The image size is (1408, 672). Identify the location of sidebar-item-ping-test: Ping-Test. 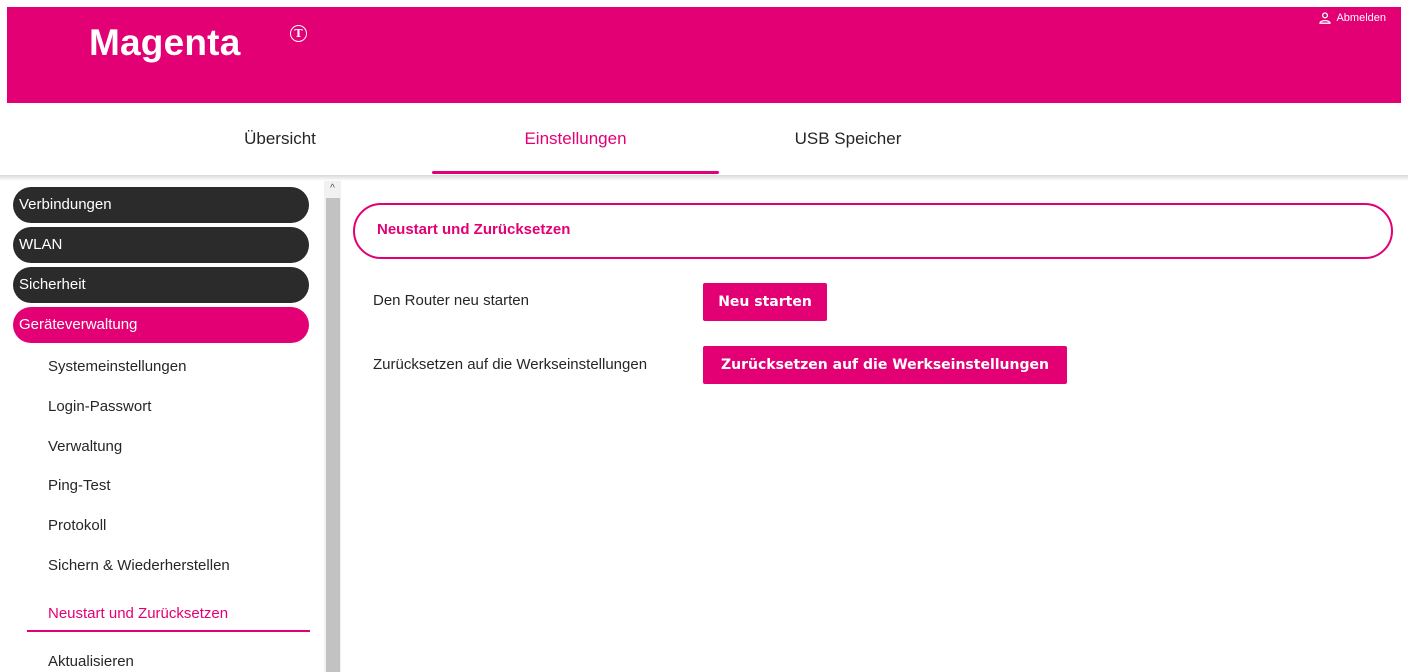
(79, 485).